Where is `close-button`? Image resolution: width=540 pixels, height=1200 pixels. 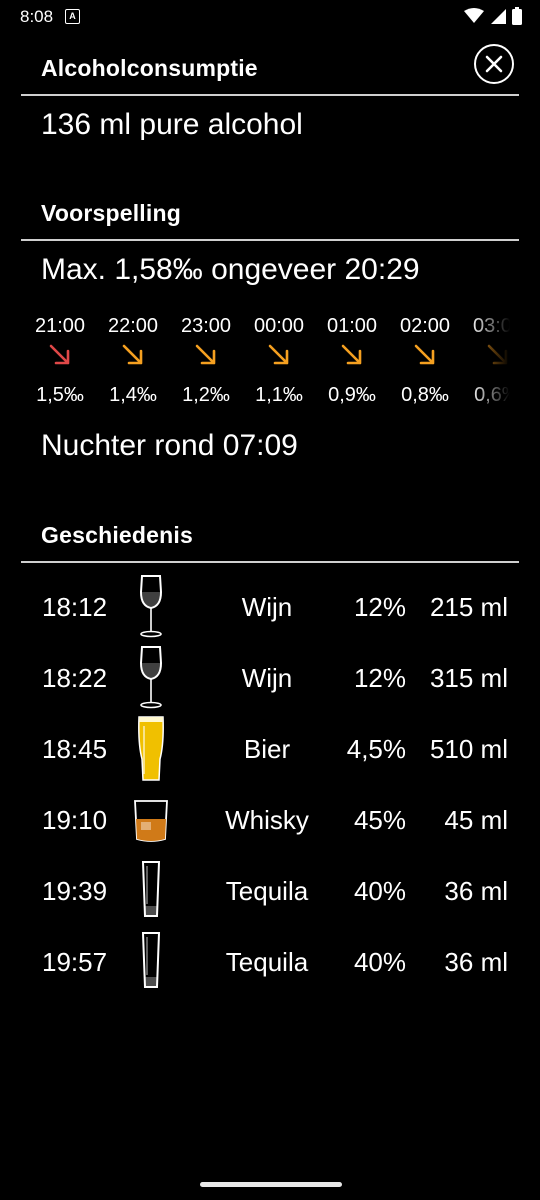
close-button is located at coordinates (494, 64).